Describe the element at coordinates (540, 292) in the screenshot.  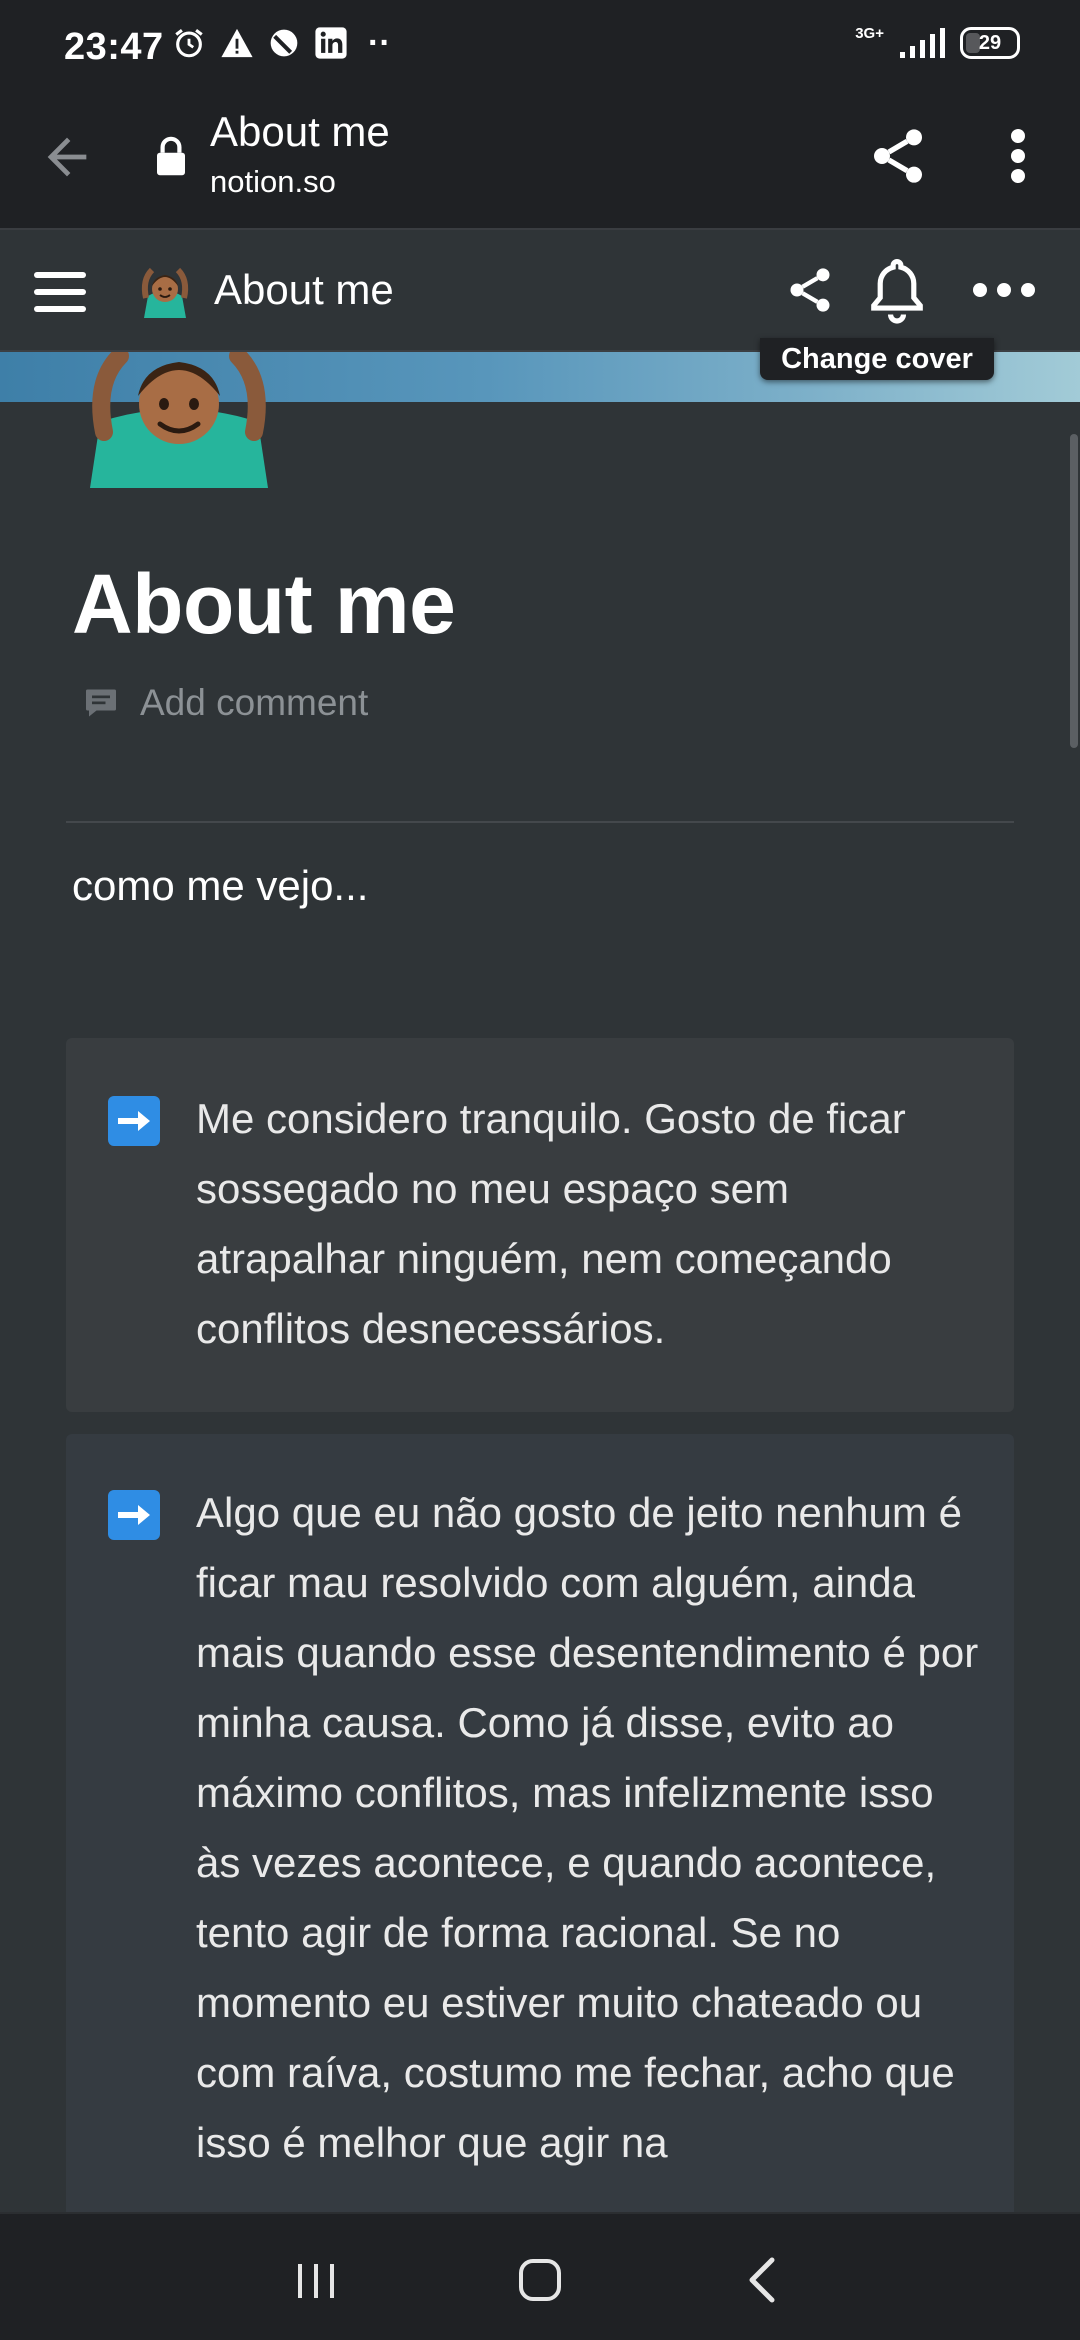
I see `notion-topbar: About me` at that location.